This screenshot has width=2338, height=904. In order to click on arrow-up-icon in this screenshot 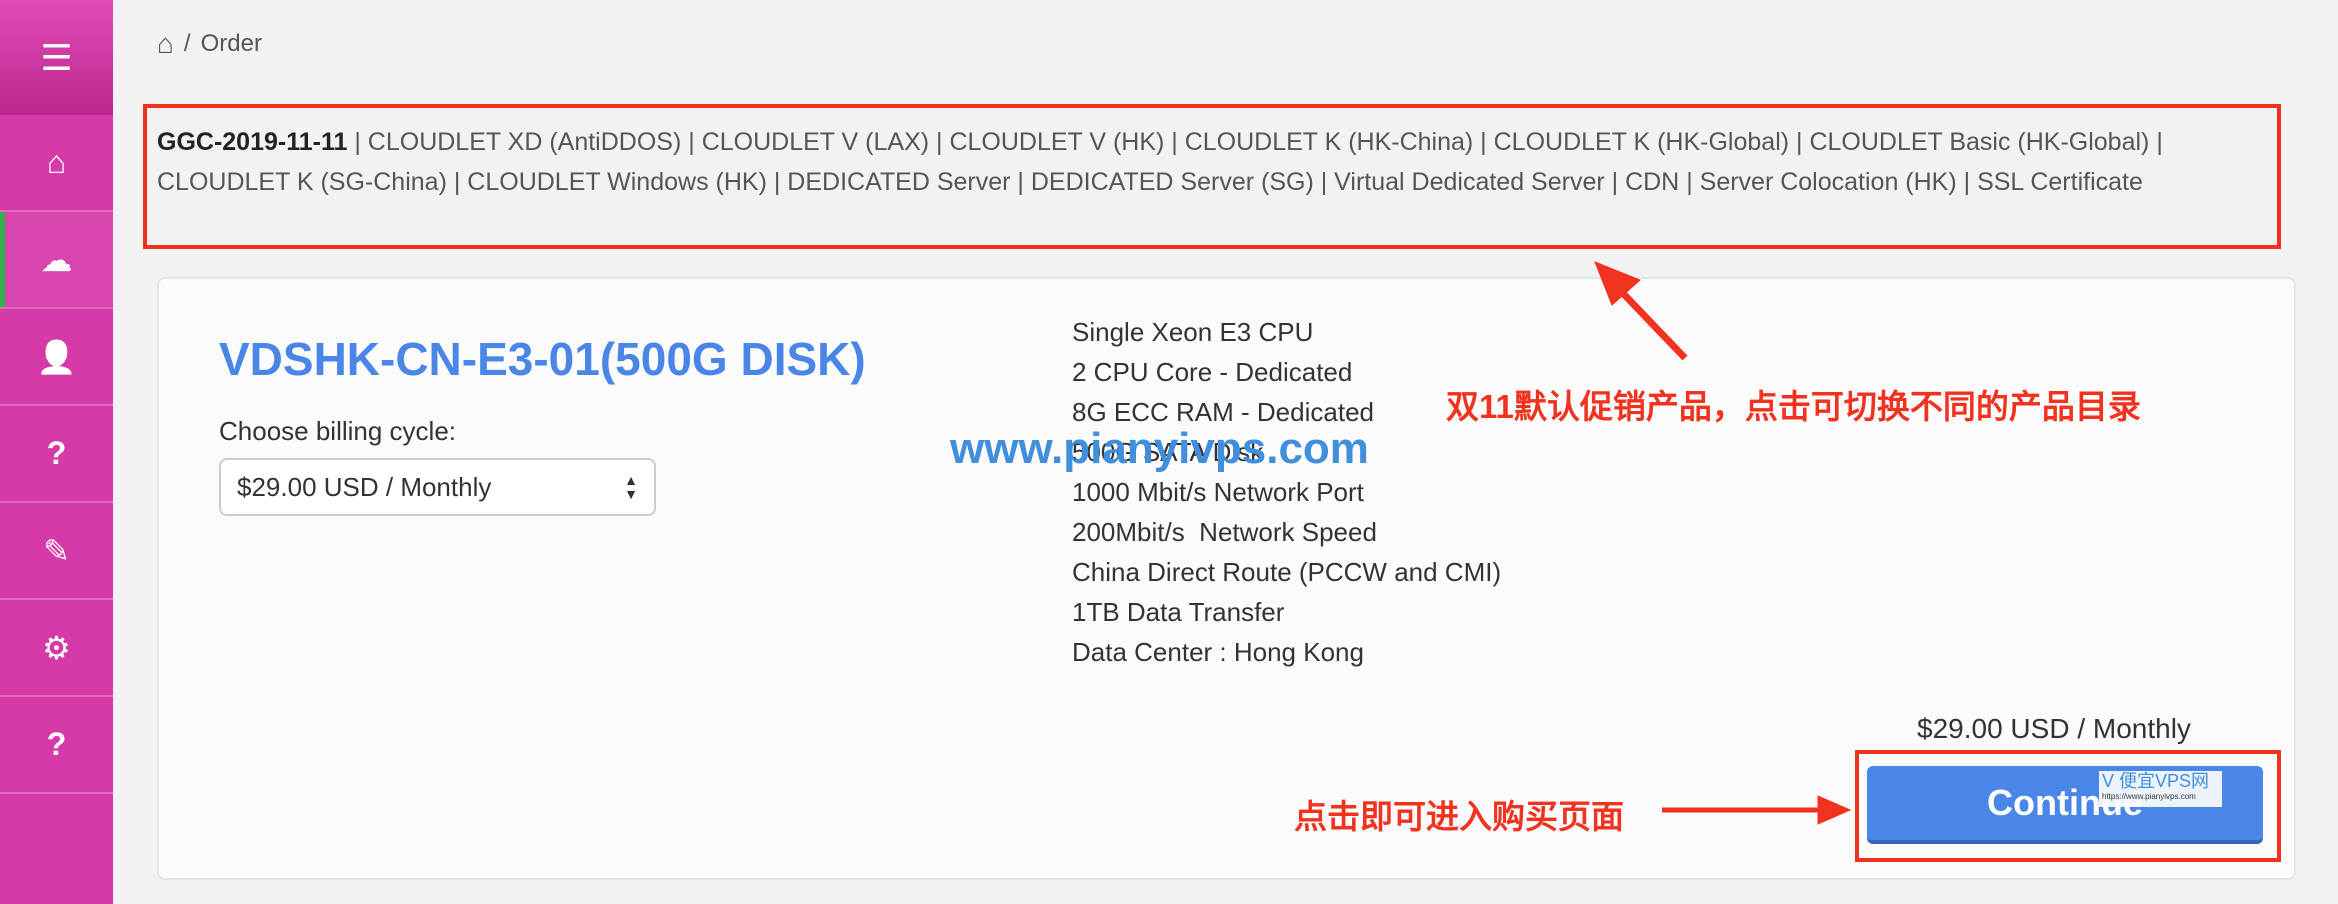, I will do `click(1641, 311)`.